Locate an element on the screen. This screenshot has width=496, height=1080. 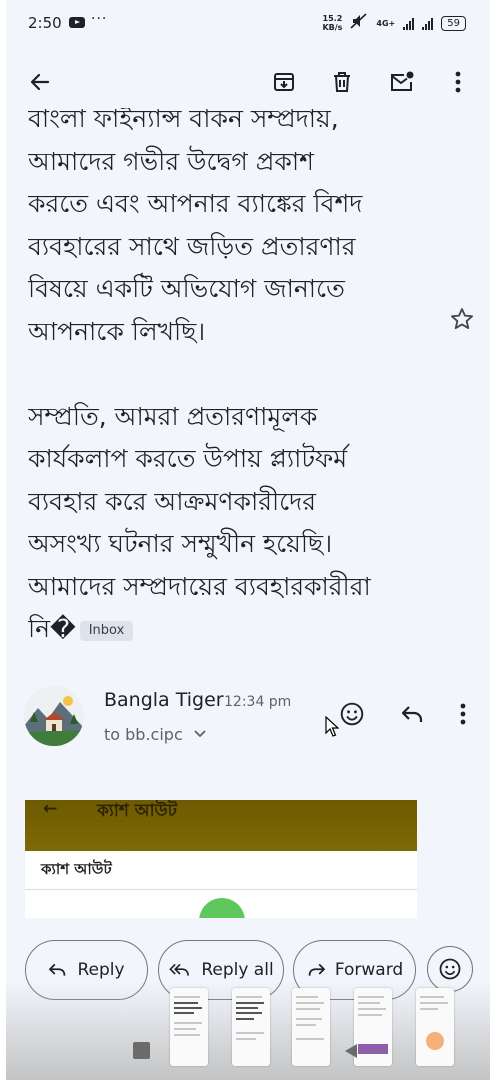
trash-icon is located at coordinates (342, 82).